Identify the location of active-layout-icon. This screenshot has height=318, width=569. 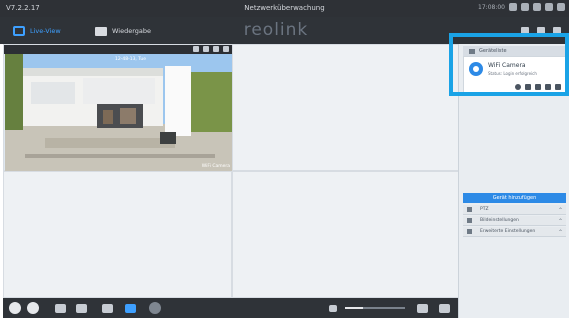
(130, 308).